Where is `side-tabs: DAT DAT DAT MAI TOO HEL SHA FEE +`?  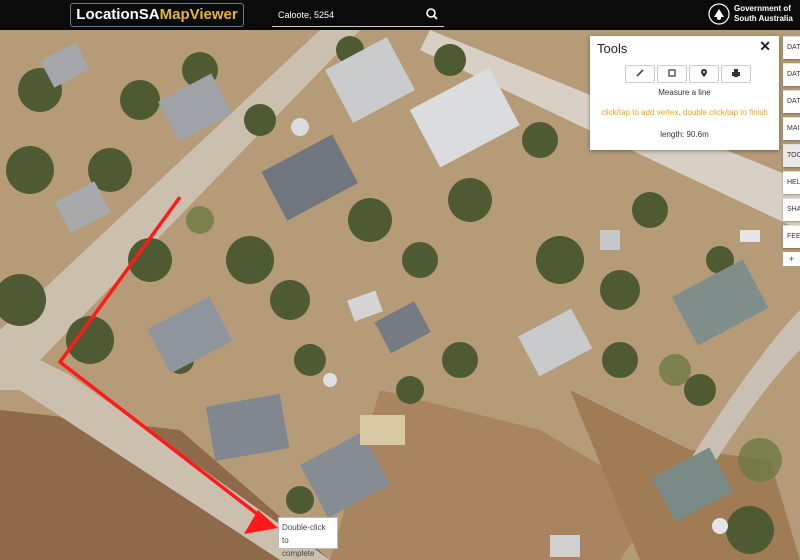 side-tabs: DAT DAT DAT MAI TOO HEL SHA FEE + is located at coordinates (791, 151).